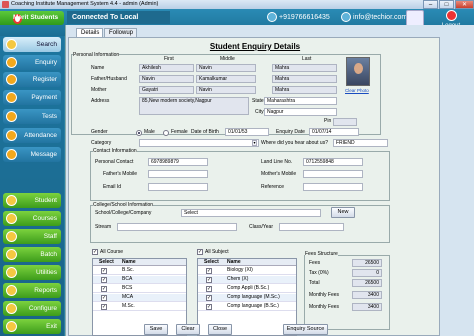 The height and width of the screenshot is (336, 474). Describe the element at coordinates (300, 112) in the screenshot. I see `city-select: Nagpur` at that location.